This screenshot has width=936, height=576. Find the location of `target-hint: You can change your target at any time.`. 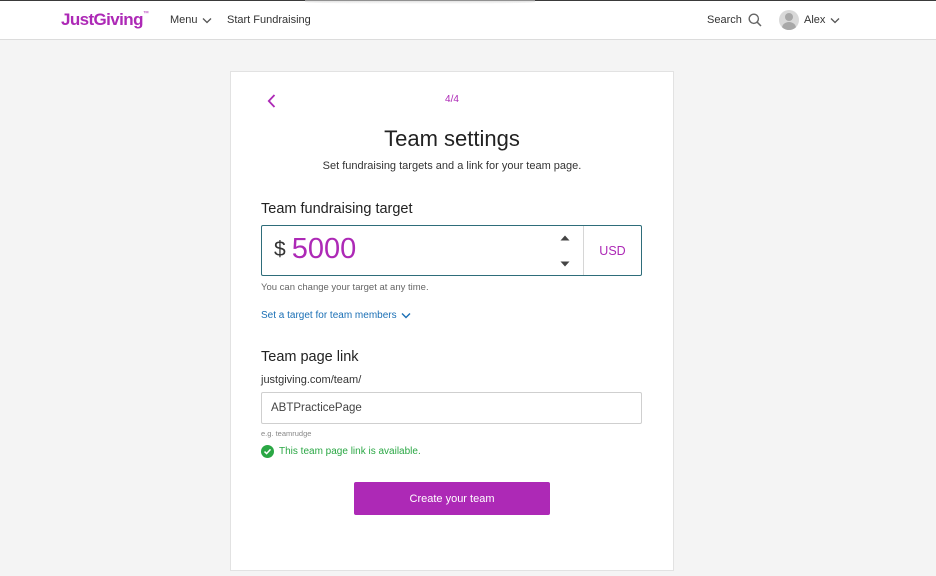

target-hint: You can change your target at any time. is located at coordinates (345, 287).